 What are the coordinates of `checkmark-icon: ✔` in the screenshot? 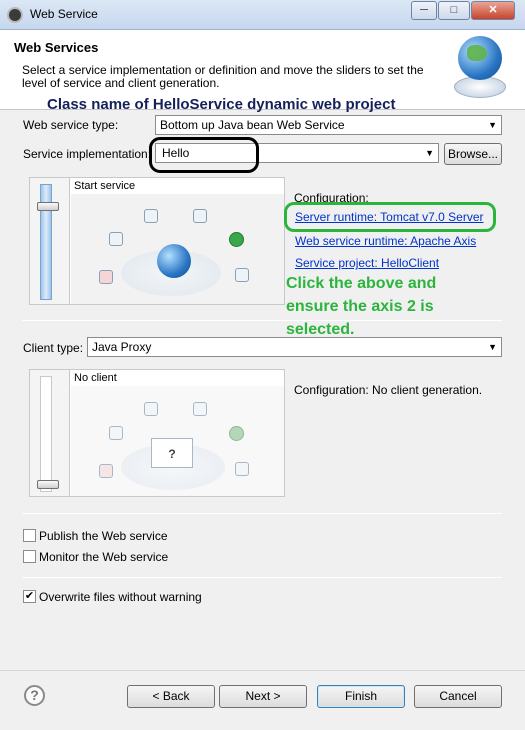 It's located at (29, 596).